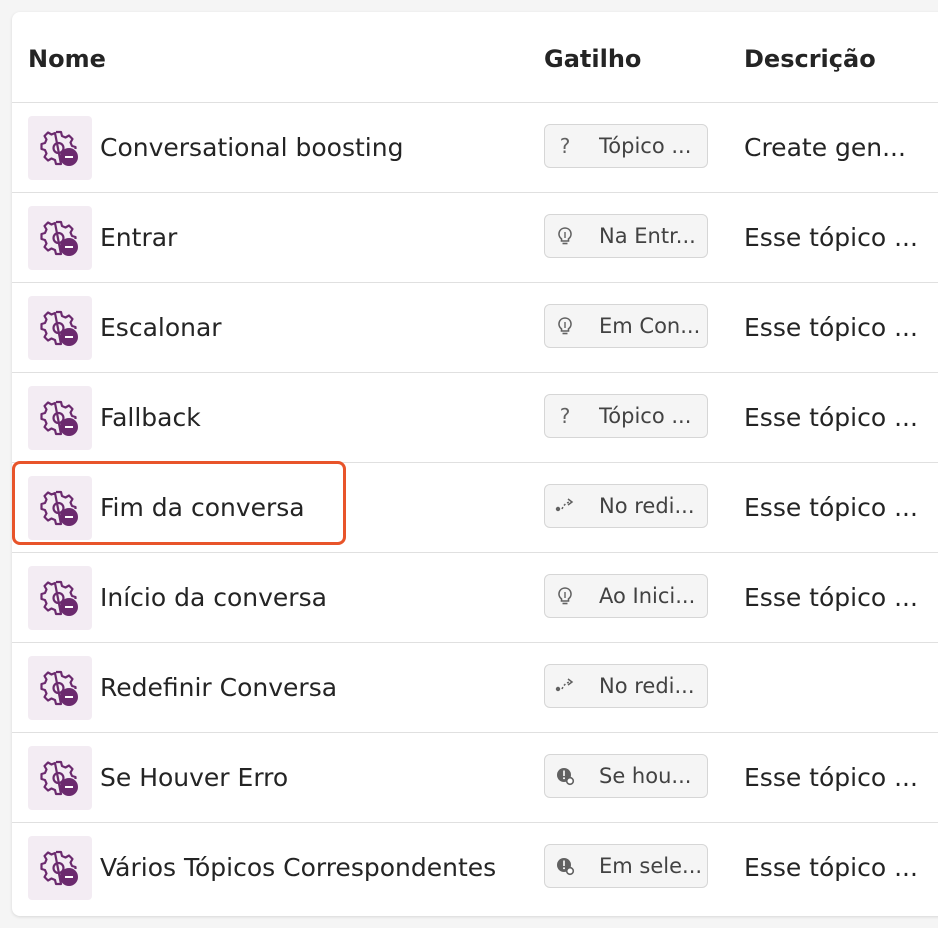 This screenshot has width=938, height=928. What do you see at coordinates (213, 597) in the screenshot?
I see `topic-name: Início da conversa` at bounding box center [213, 597].